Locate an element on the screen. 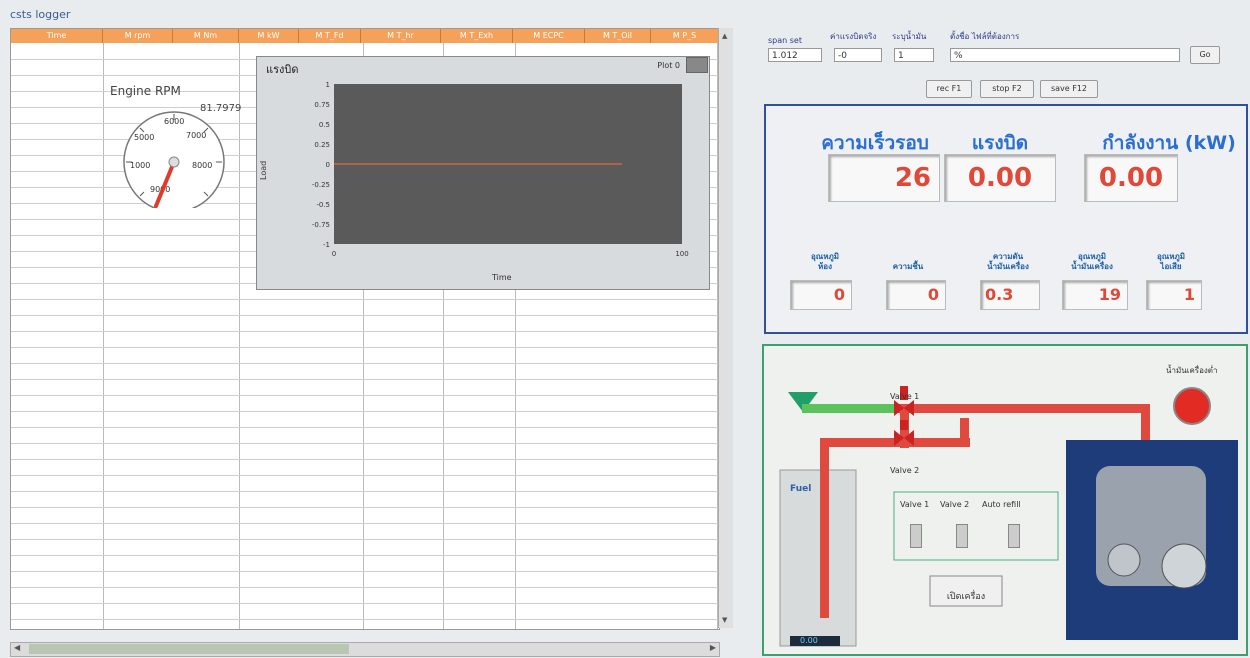  chart-legend: Plot 0 is located at coordinates (655, 65).